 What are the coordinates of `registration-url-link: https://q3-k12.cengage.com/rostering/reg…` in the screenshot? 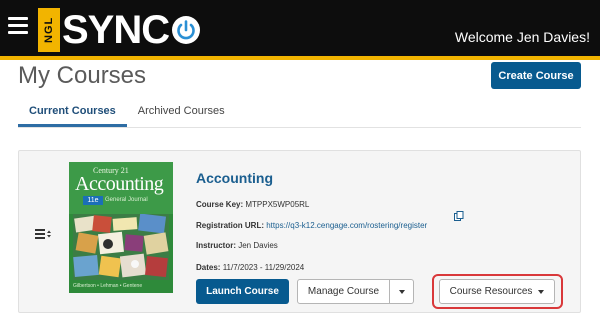 It's located at (346, 225).